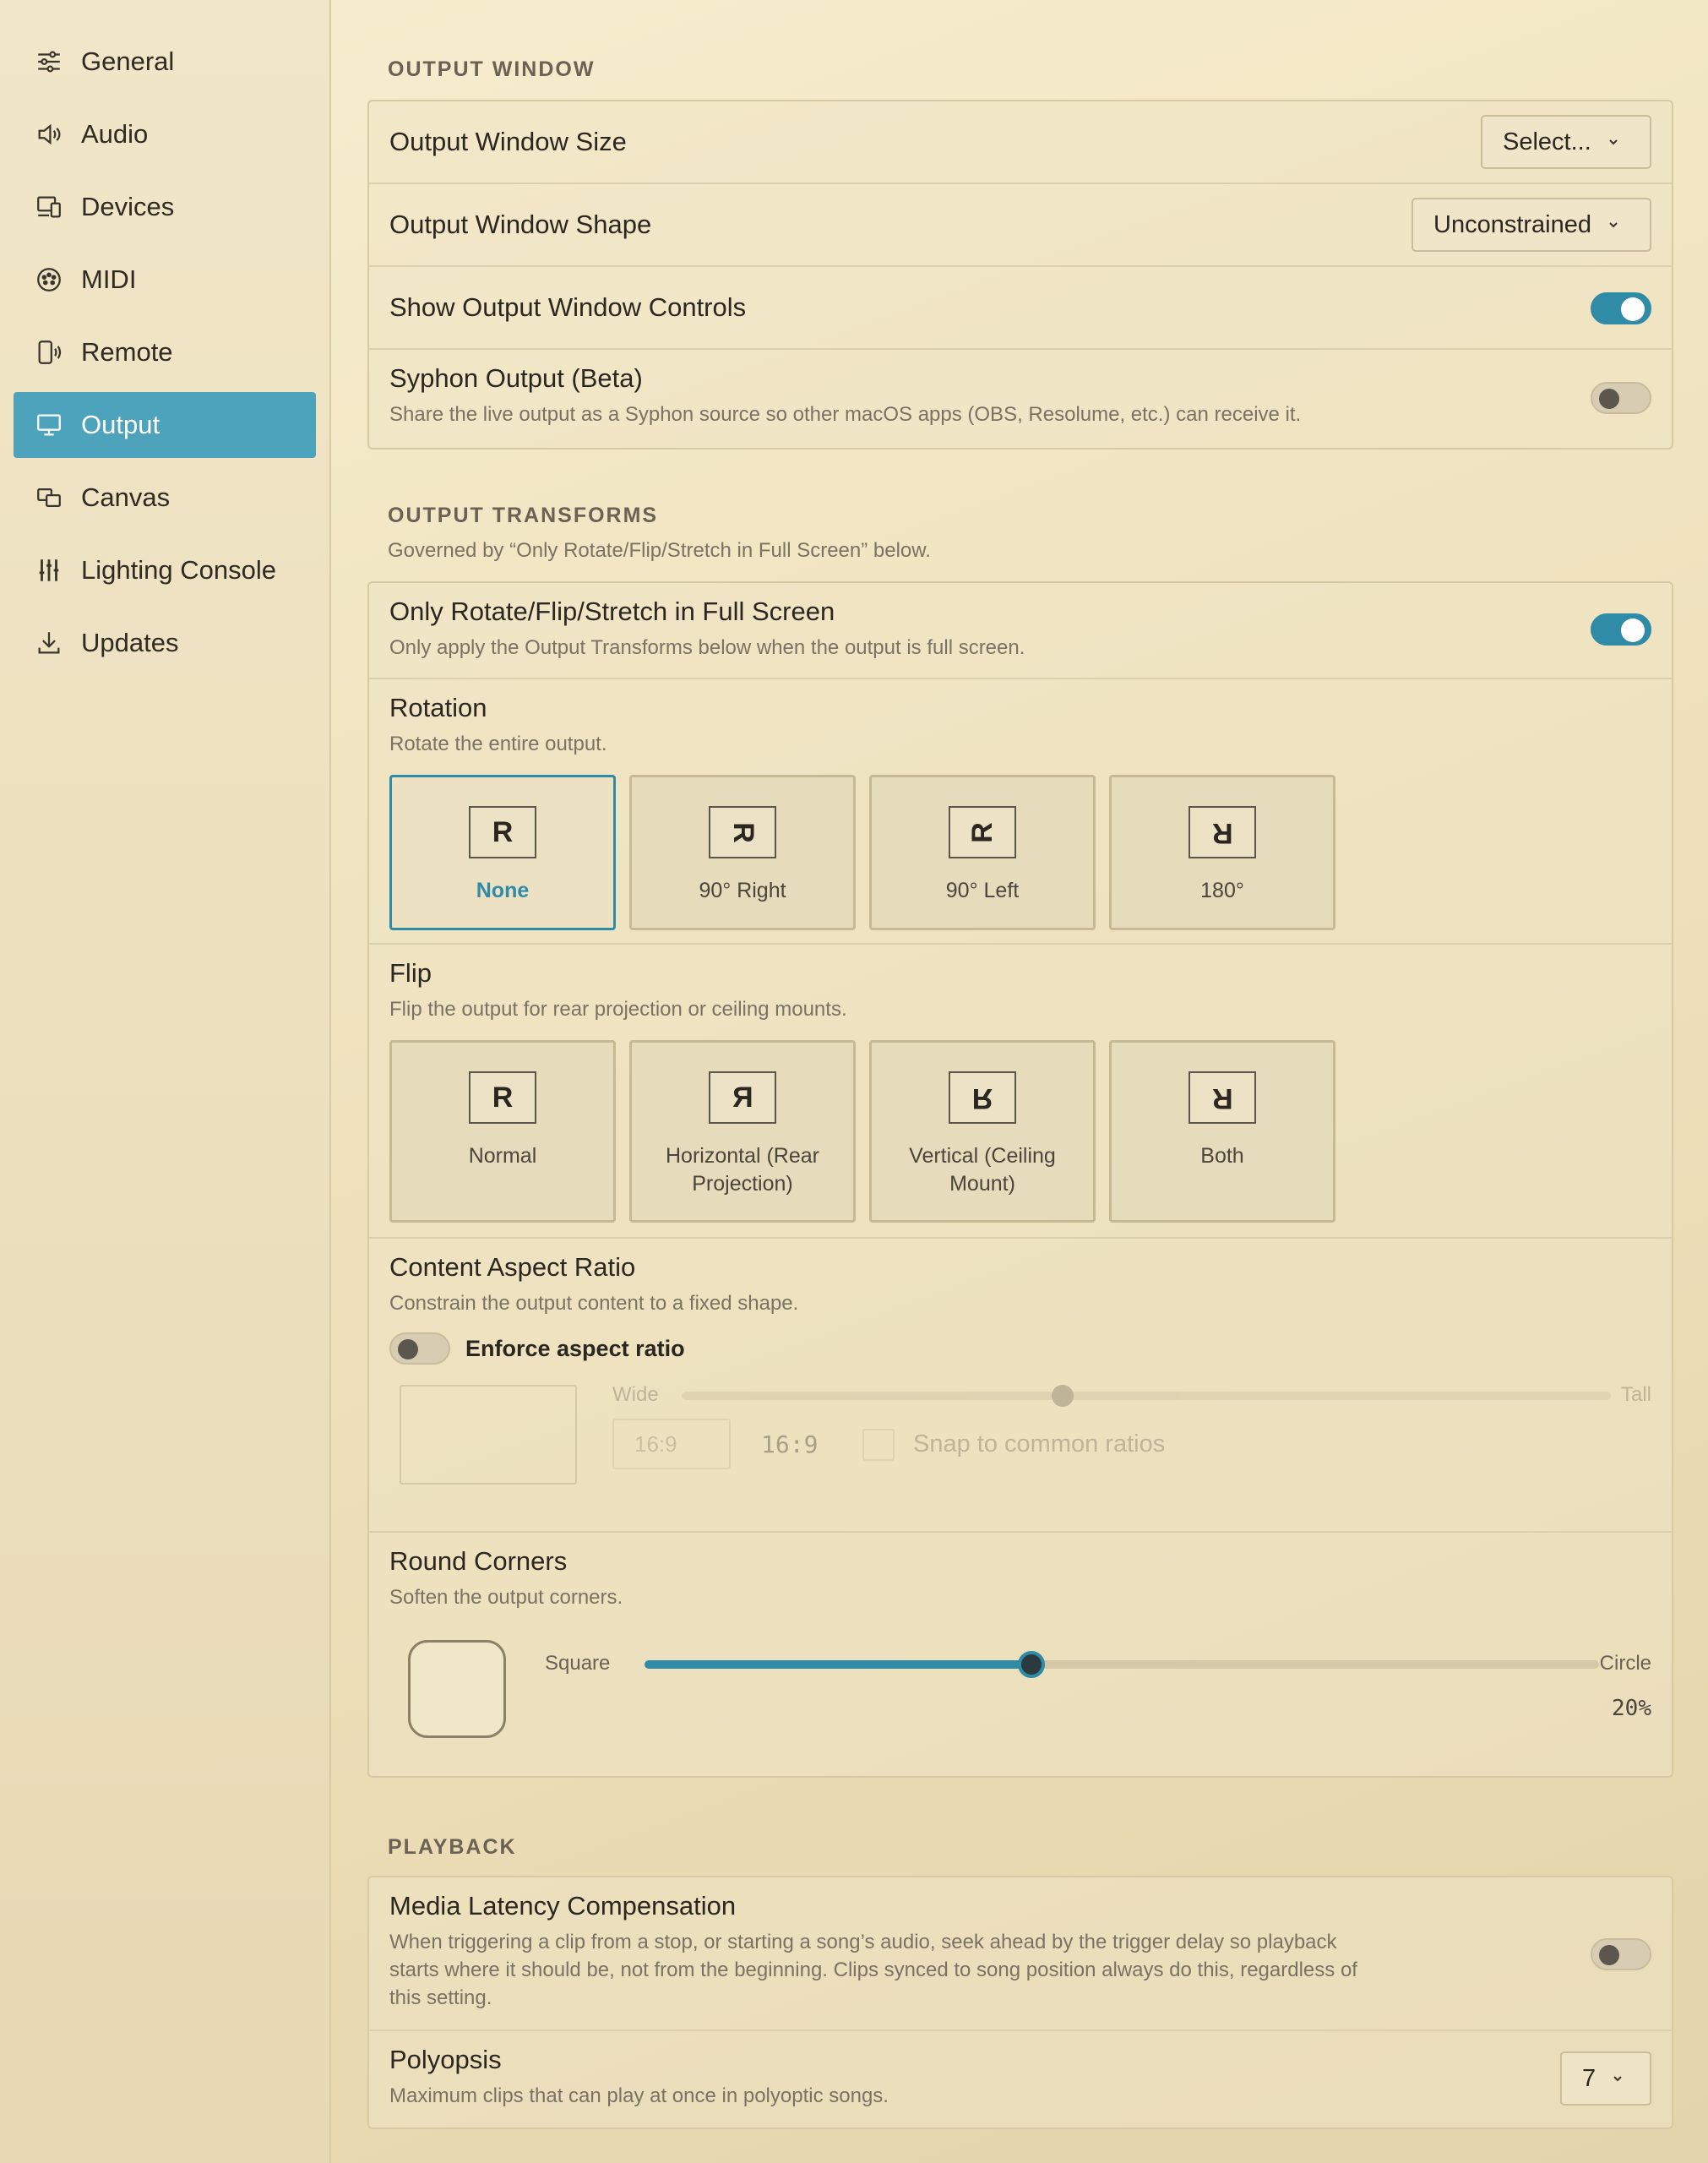 The image size is (1708, 2163). I want to click on tall-label: Tall, so click(1635, 1394).